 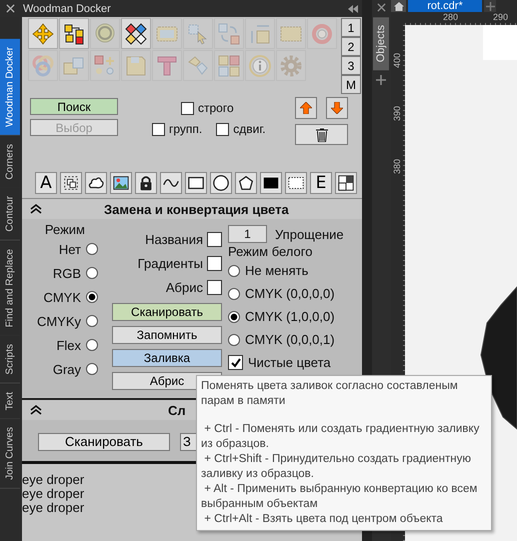 What do you see at coordinates (336, 467) in the screenshot?
I see `tooltip-text: + Ctrl+Shift - Принудительно создать градиентную заливку из образцов.` at bounding box center [336, 467].